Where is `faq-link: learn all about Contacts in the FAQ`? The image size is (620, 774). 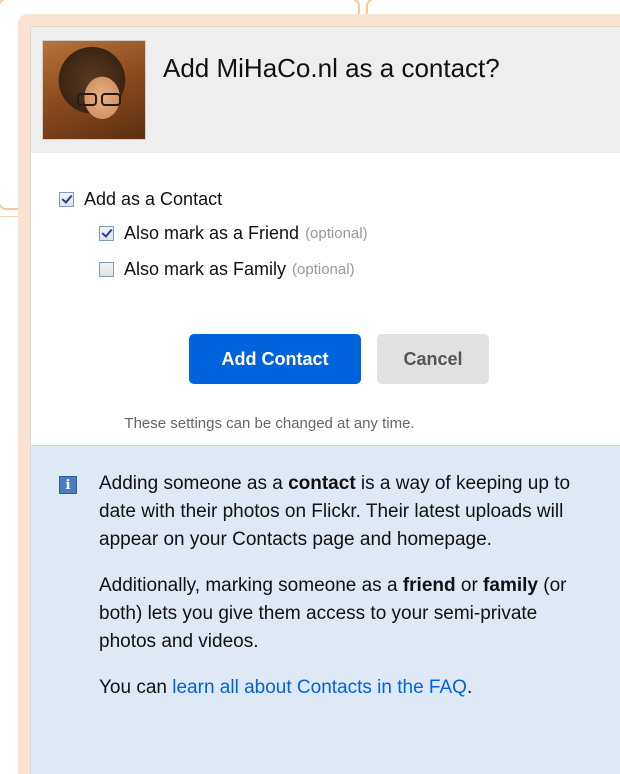 faq-link: learn all about Contacts in the FAQ is located at coordinates (319, 687).